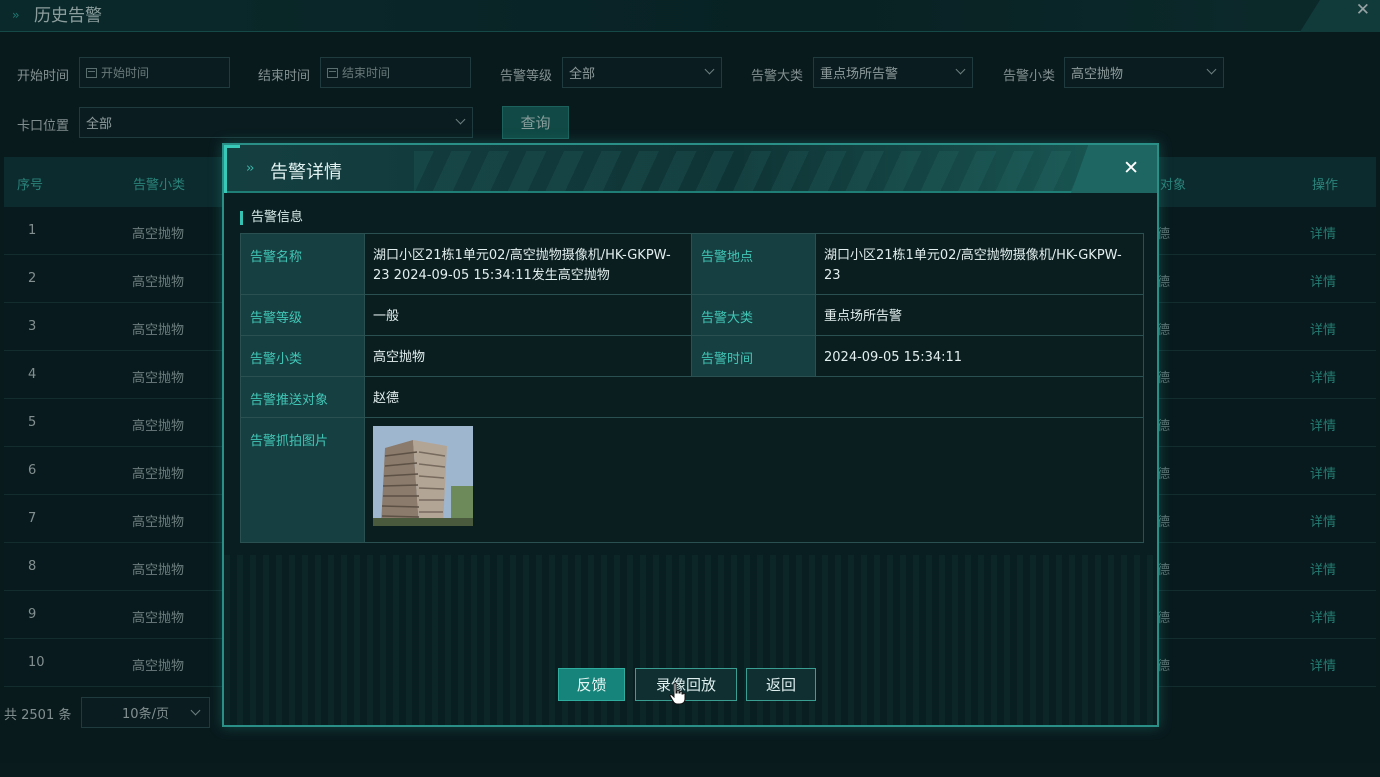  What do you see at coordinates (302, 264) in the screenshot?
I see `name-label: 告警名称` at bounding box center [302, 264].